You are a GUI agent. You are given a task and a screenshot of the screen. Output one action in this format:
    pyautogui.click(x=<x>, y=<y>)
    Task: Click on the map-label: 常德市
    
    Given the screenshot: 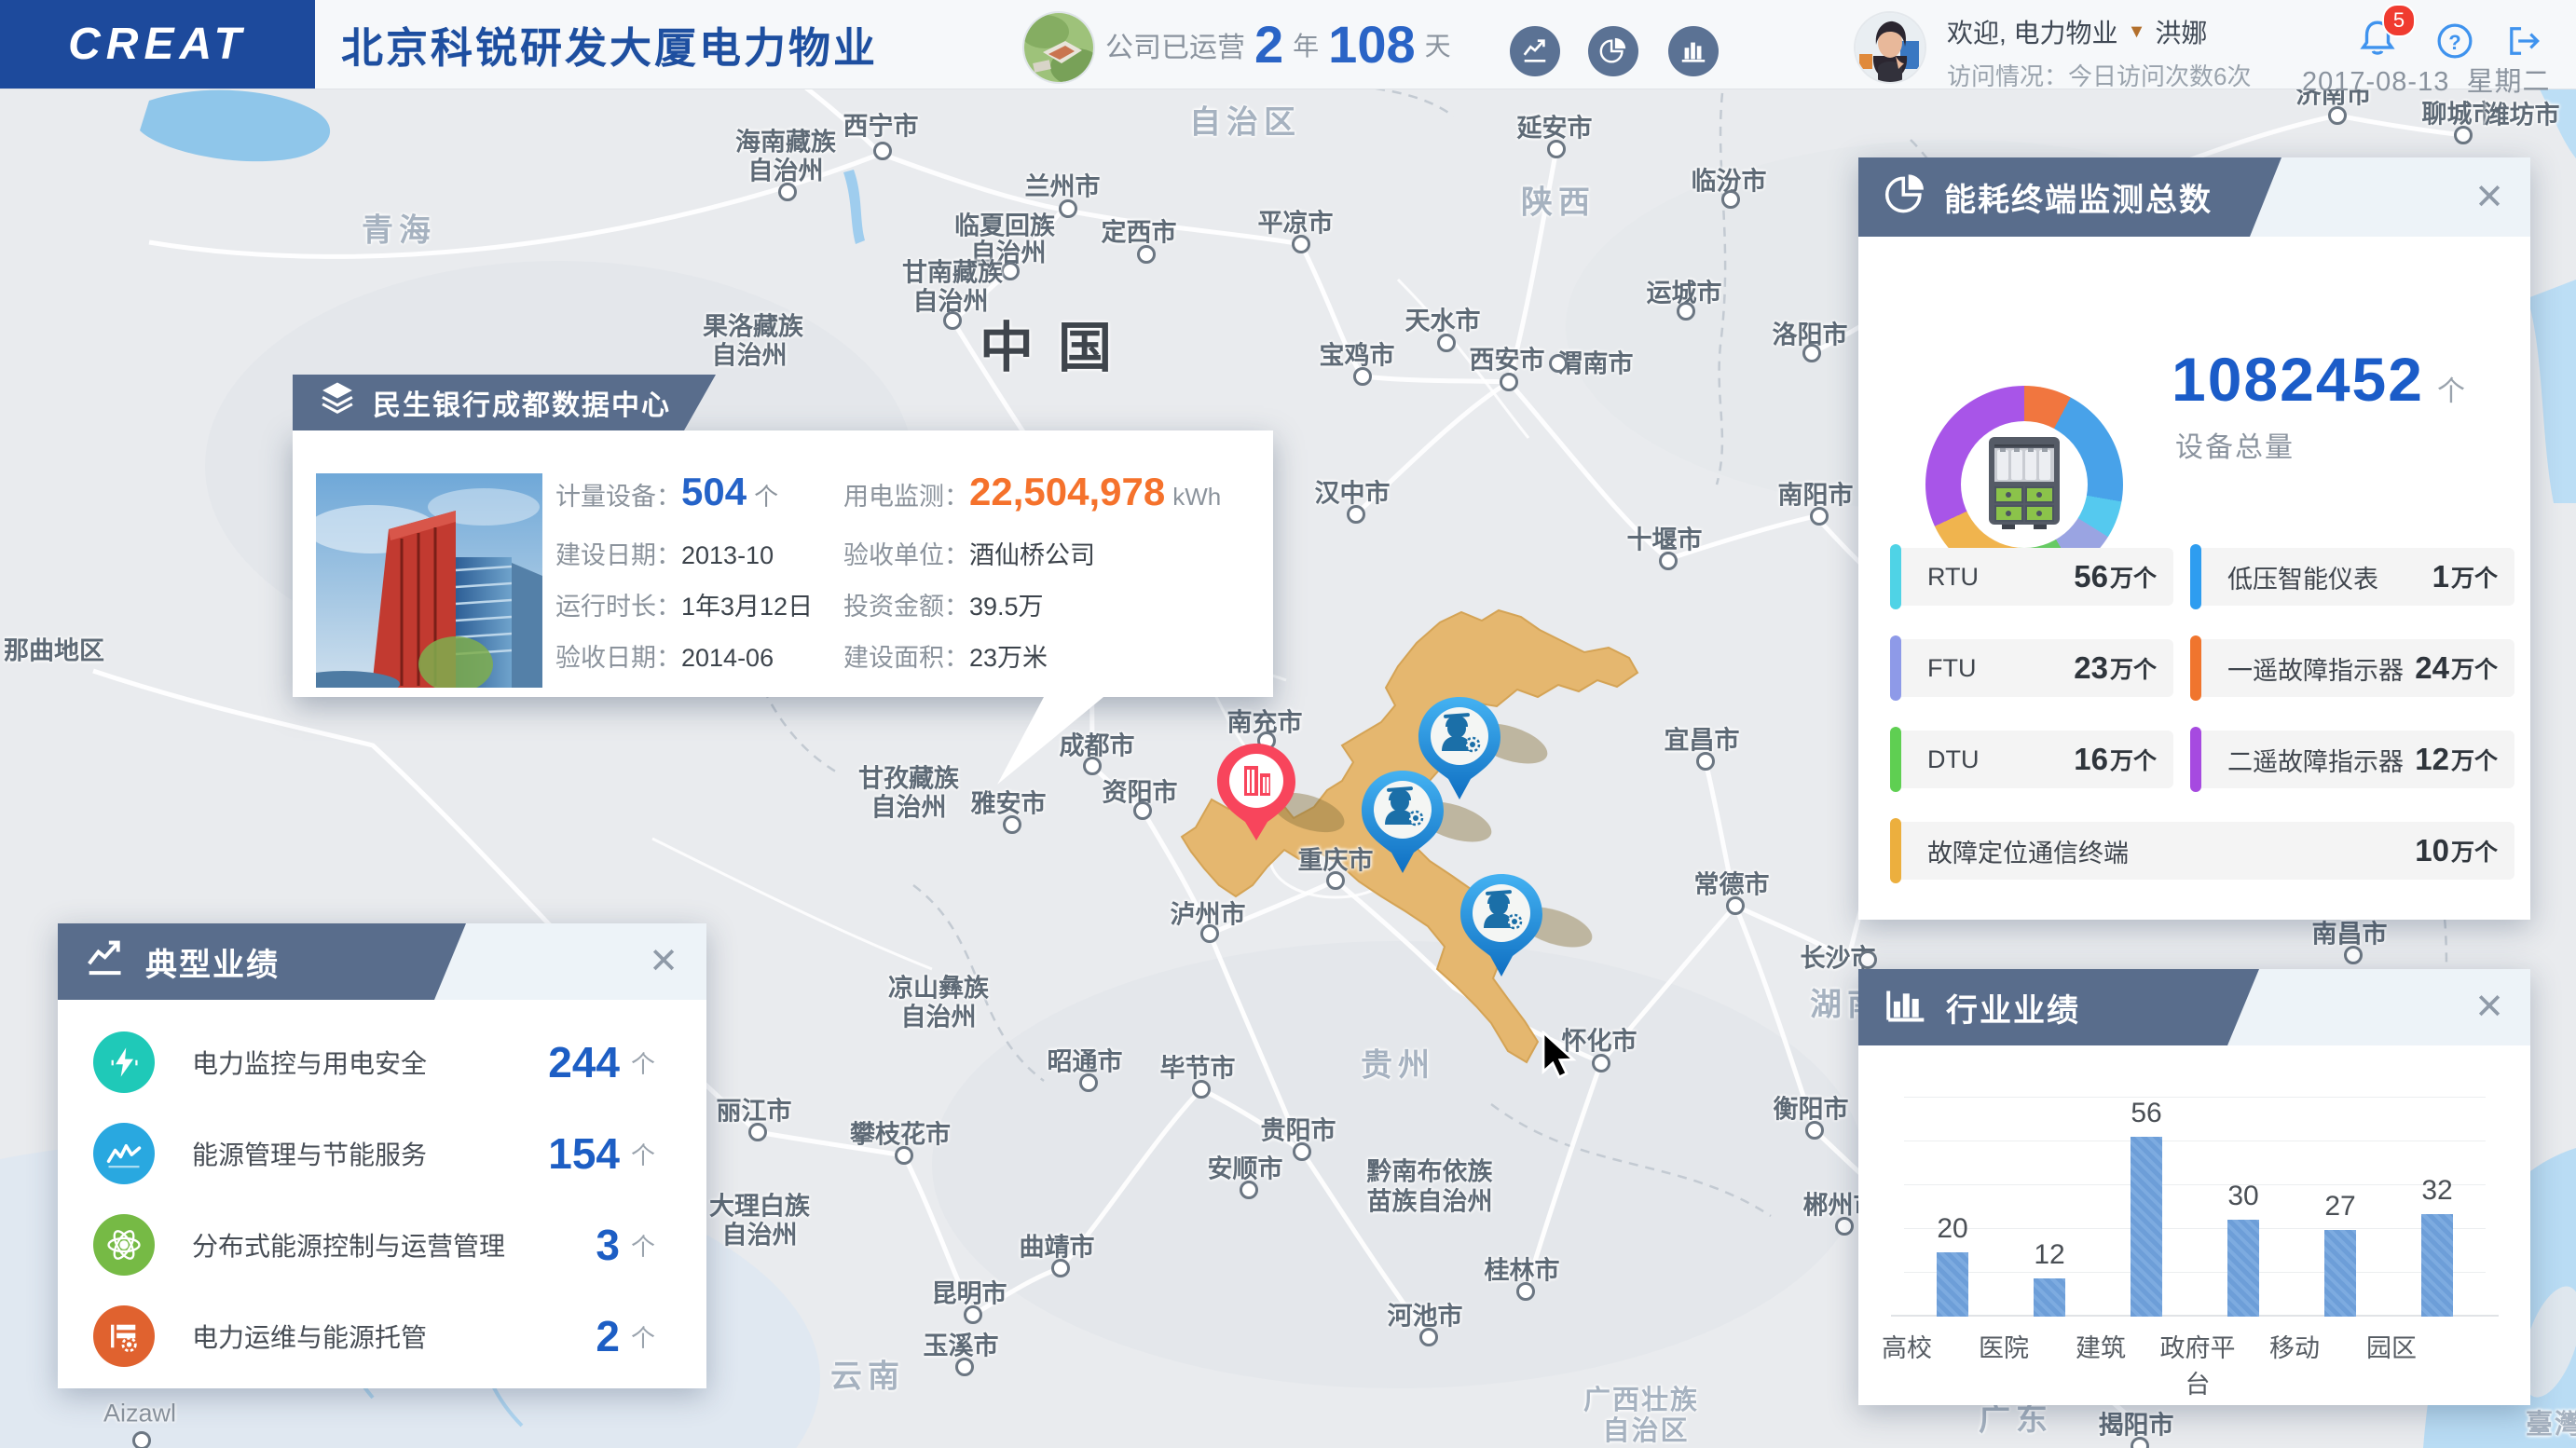 What is the action you would take?
    pyautogui.click(x=1731, y=884)
    